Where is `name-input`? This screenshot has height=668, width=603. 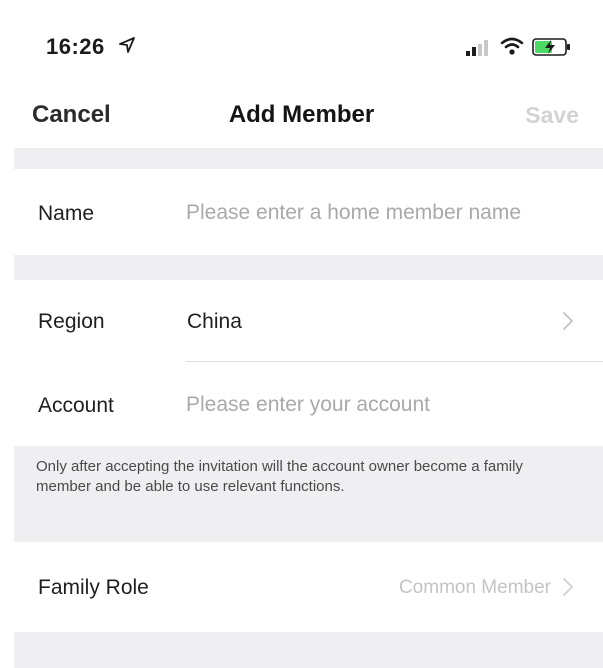
name-input is located at coordinates (388, 213).